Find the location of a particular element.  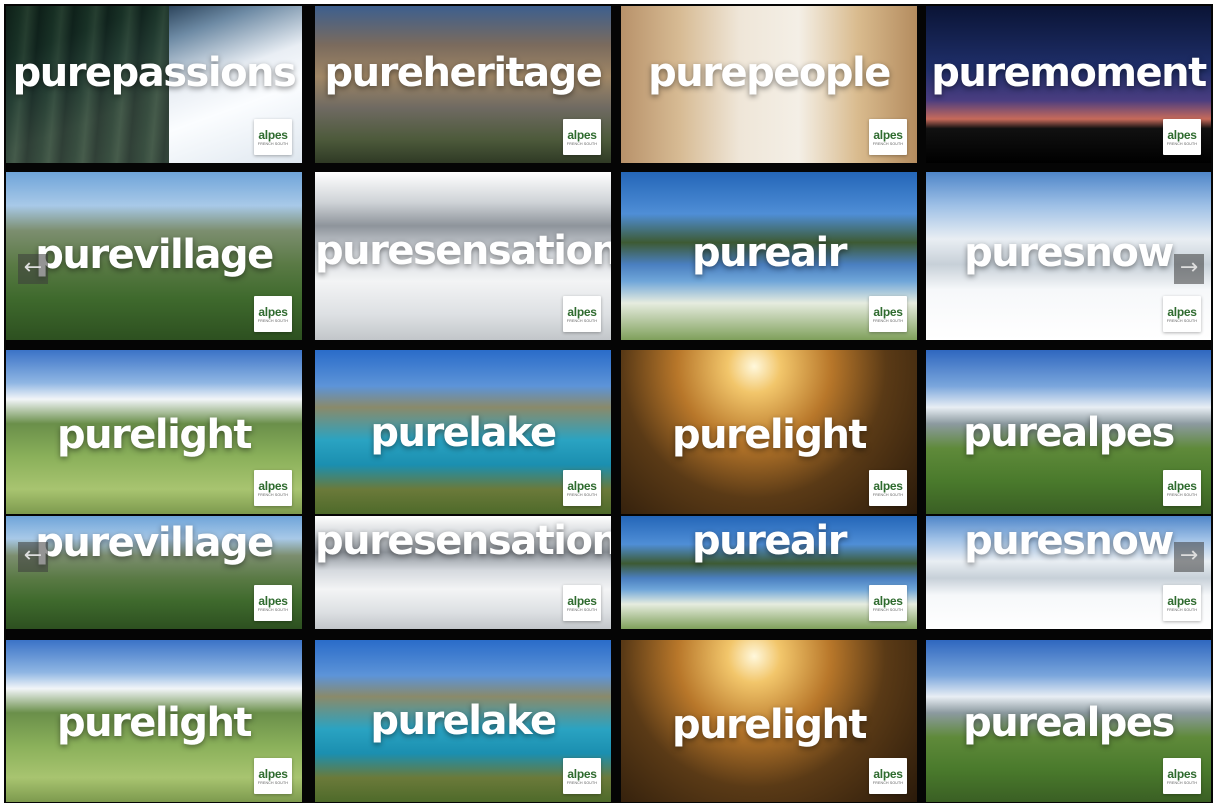

tile: purepassions alpes French South is located at coordinates (154, 84).